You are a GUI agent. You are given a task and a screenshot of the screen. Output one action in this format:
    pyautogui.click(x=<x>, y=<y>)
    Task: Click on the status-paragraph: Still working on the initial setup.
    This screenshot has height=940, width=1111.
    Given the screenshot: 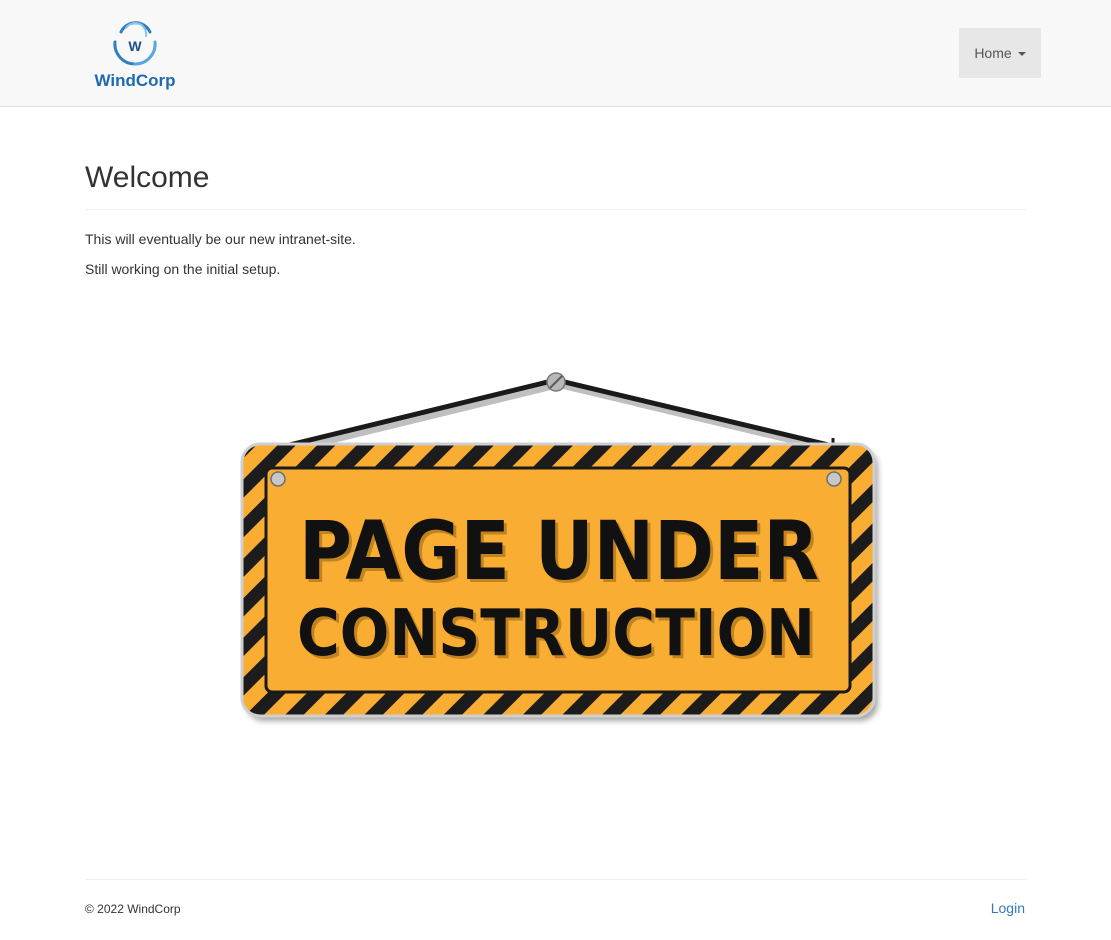 What is the action you would take?
    pyautogui.click(x=183, y=269)
    